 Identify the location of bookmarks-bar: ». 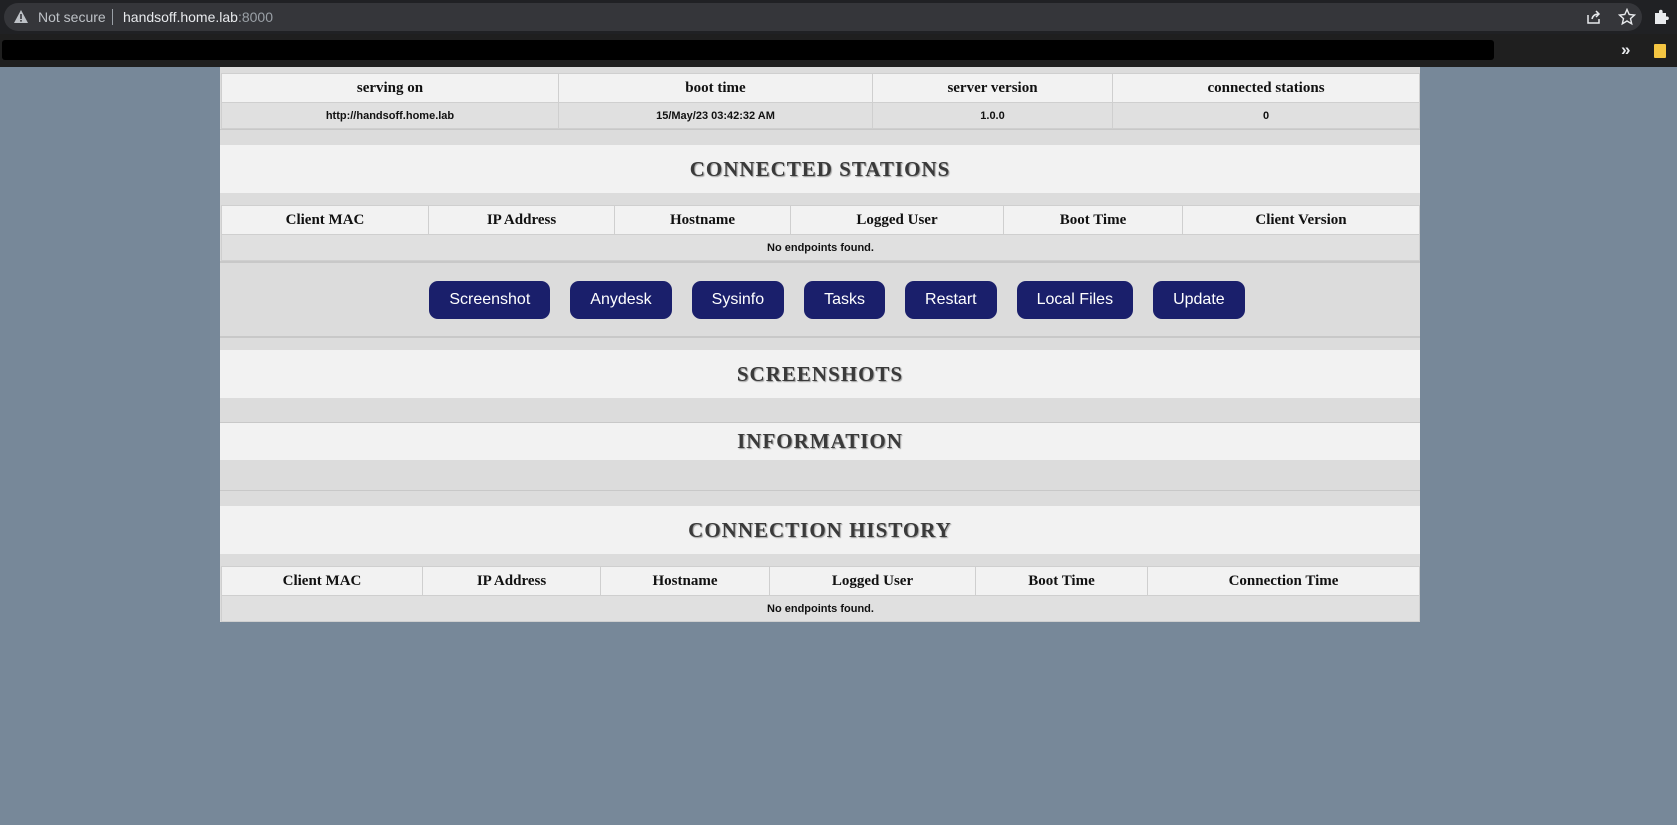
(838, 50).